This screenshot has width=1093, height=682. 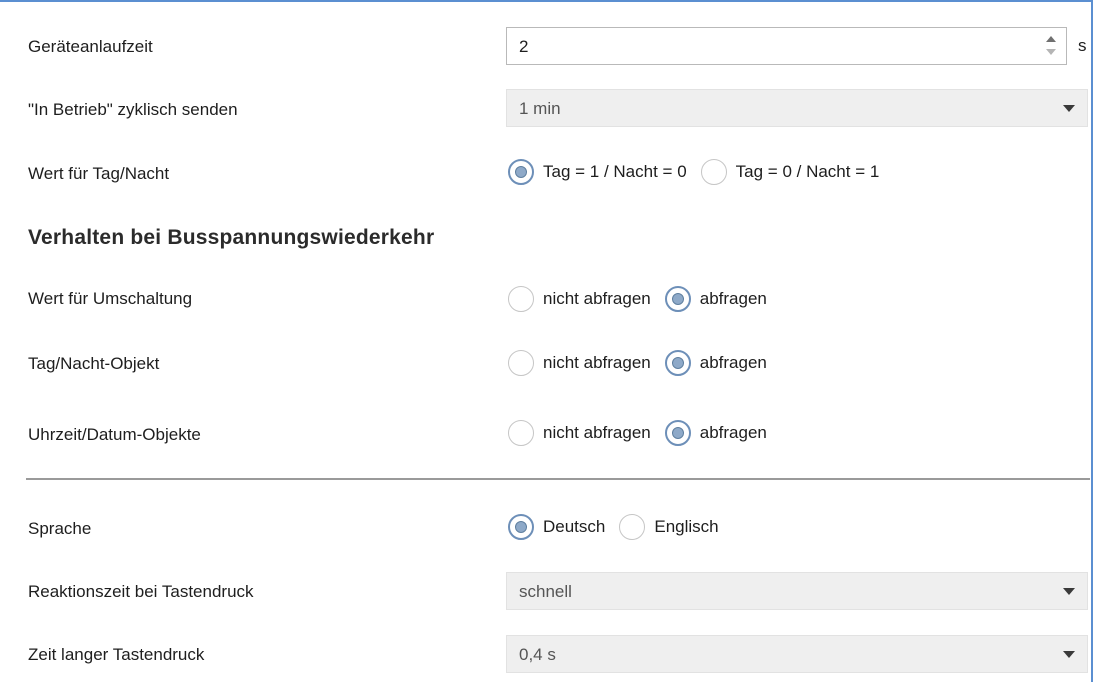 I want to click on radio-timedate-no-query: nicht abfragen, so click(x=579, y=433).